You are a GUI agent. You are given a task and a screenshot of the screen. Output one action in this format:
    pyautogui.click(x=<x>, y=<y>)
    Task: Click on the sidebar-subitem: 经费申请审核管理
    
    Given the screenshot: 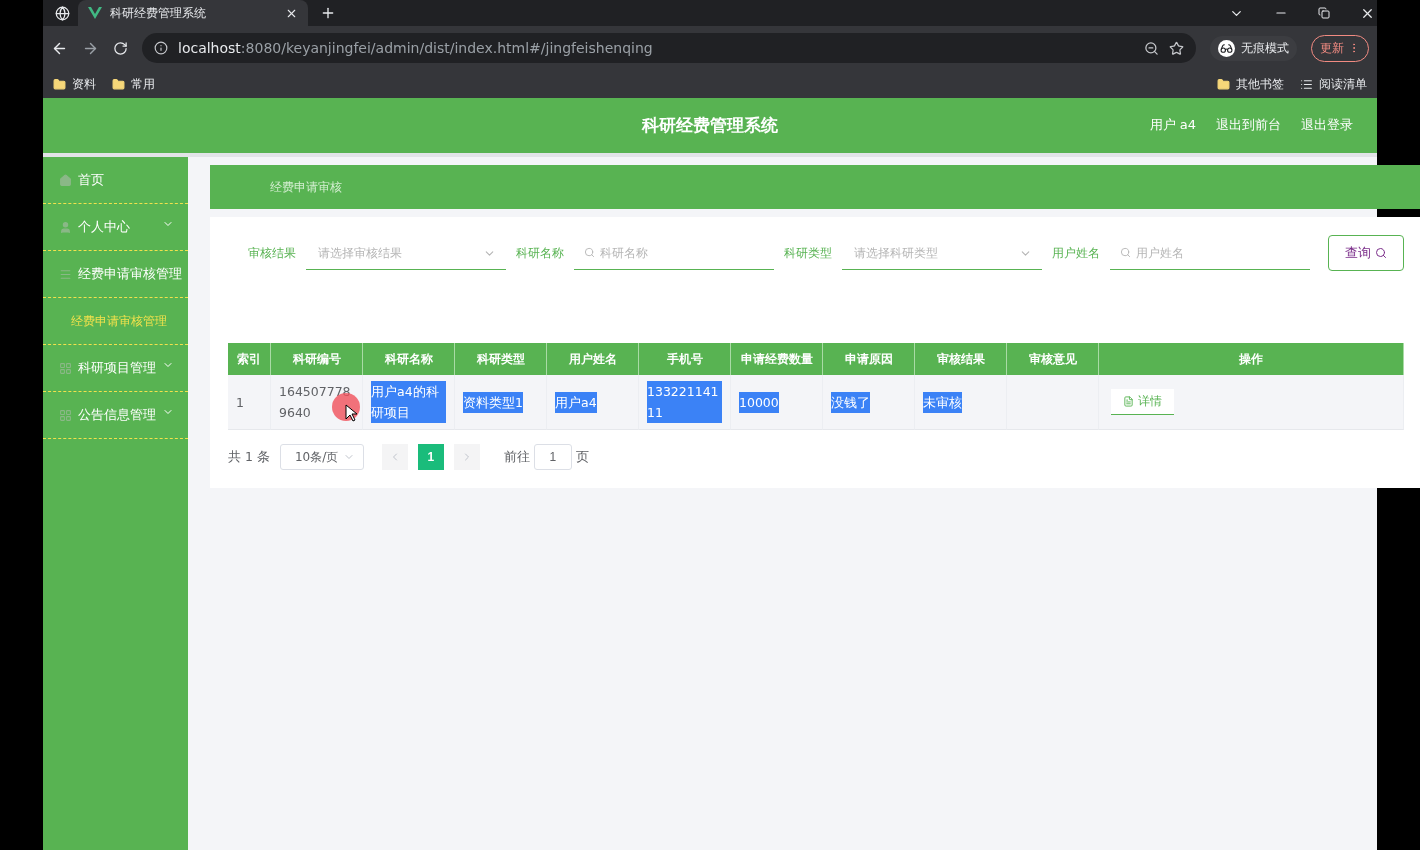 What is the action you would take?
    pyautogui.click(x=115, y=321)
    